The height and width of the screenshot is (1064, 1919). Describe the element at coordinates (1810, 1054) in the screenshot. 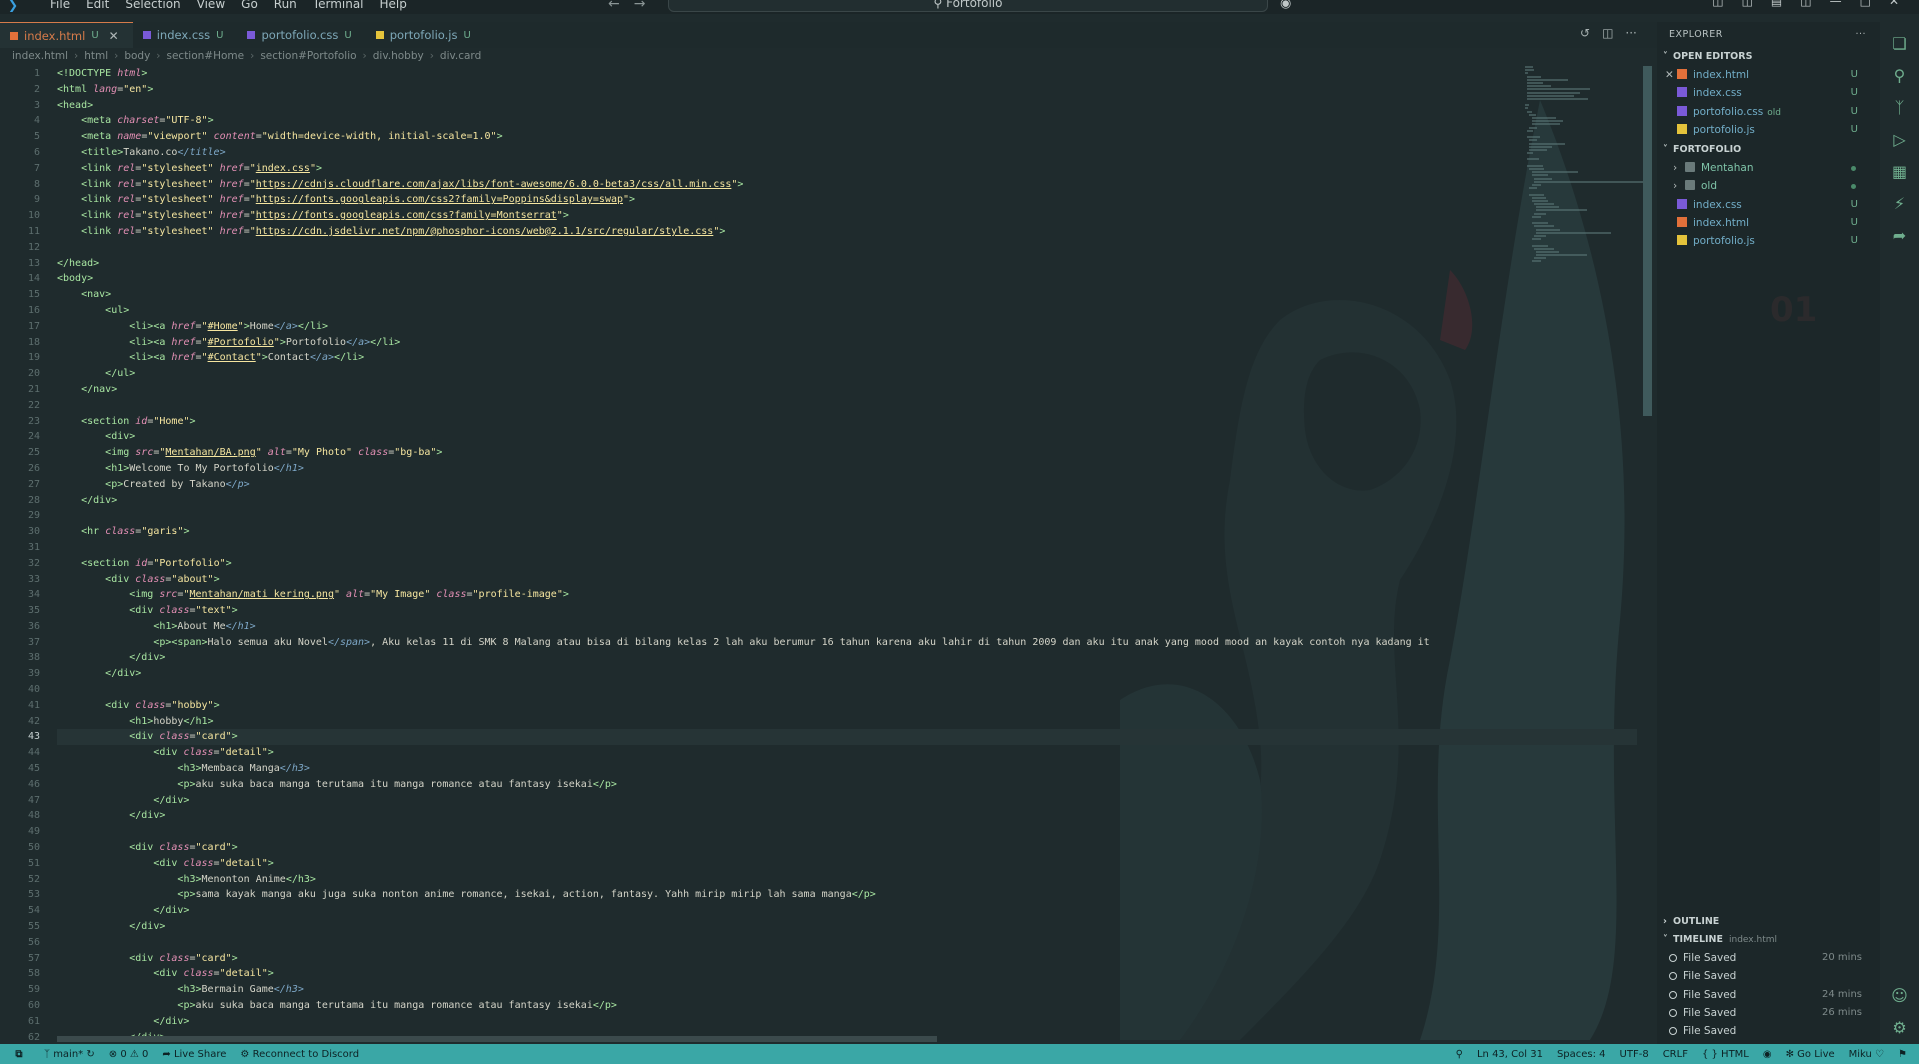

I see `go-live-button: ✻ Go Live` at that location.